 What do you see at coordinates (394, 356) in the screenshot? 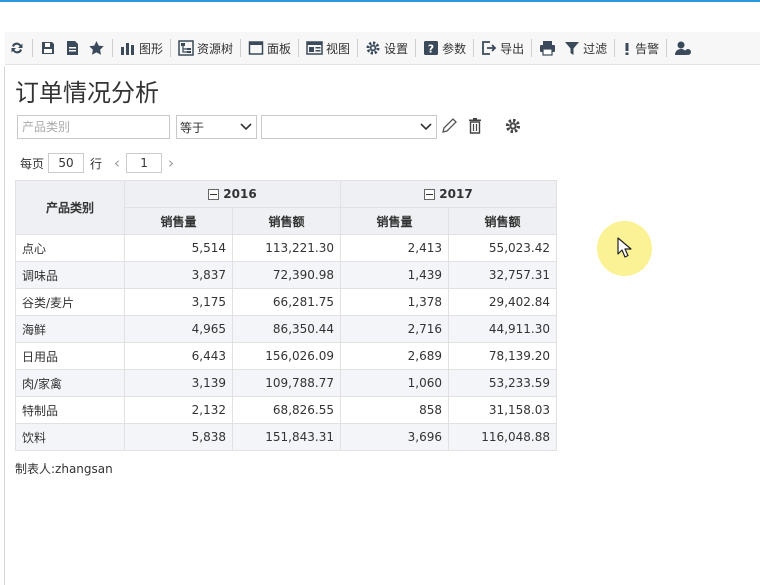
I see `quantity-cell: 2,689` at bounding box center [394, 356].